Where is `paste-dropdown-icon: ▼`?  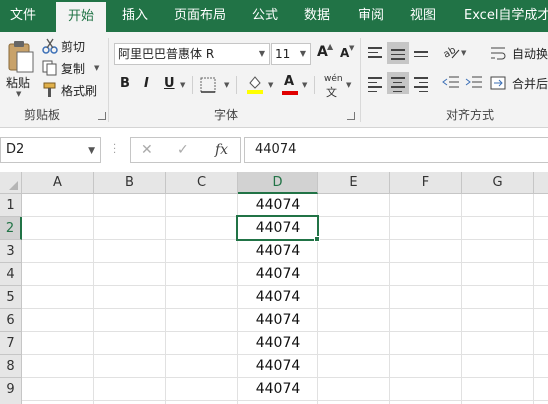 paste-dropdown-icon: ▼ is located at coordinates (18, 94).